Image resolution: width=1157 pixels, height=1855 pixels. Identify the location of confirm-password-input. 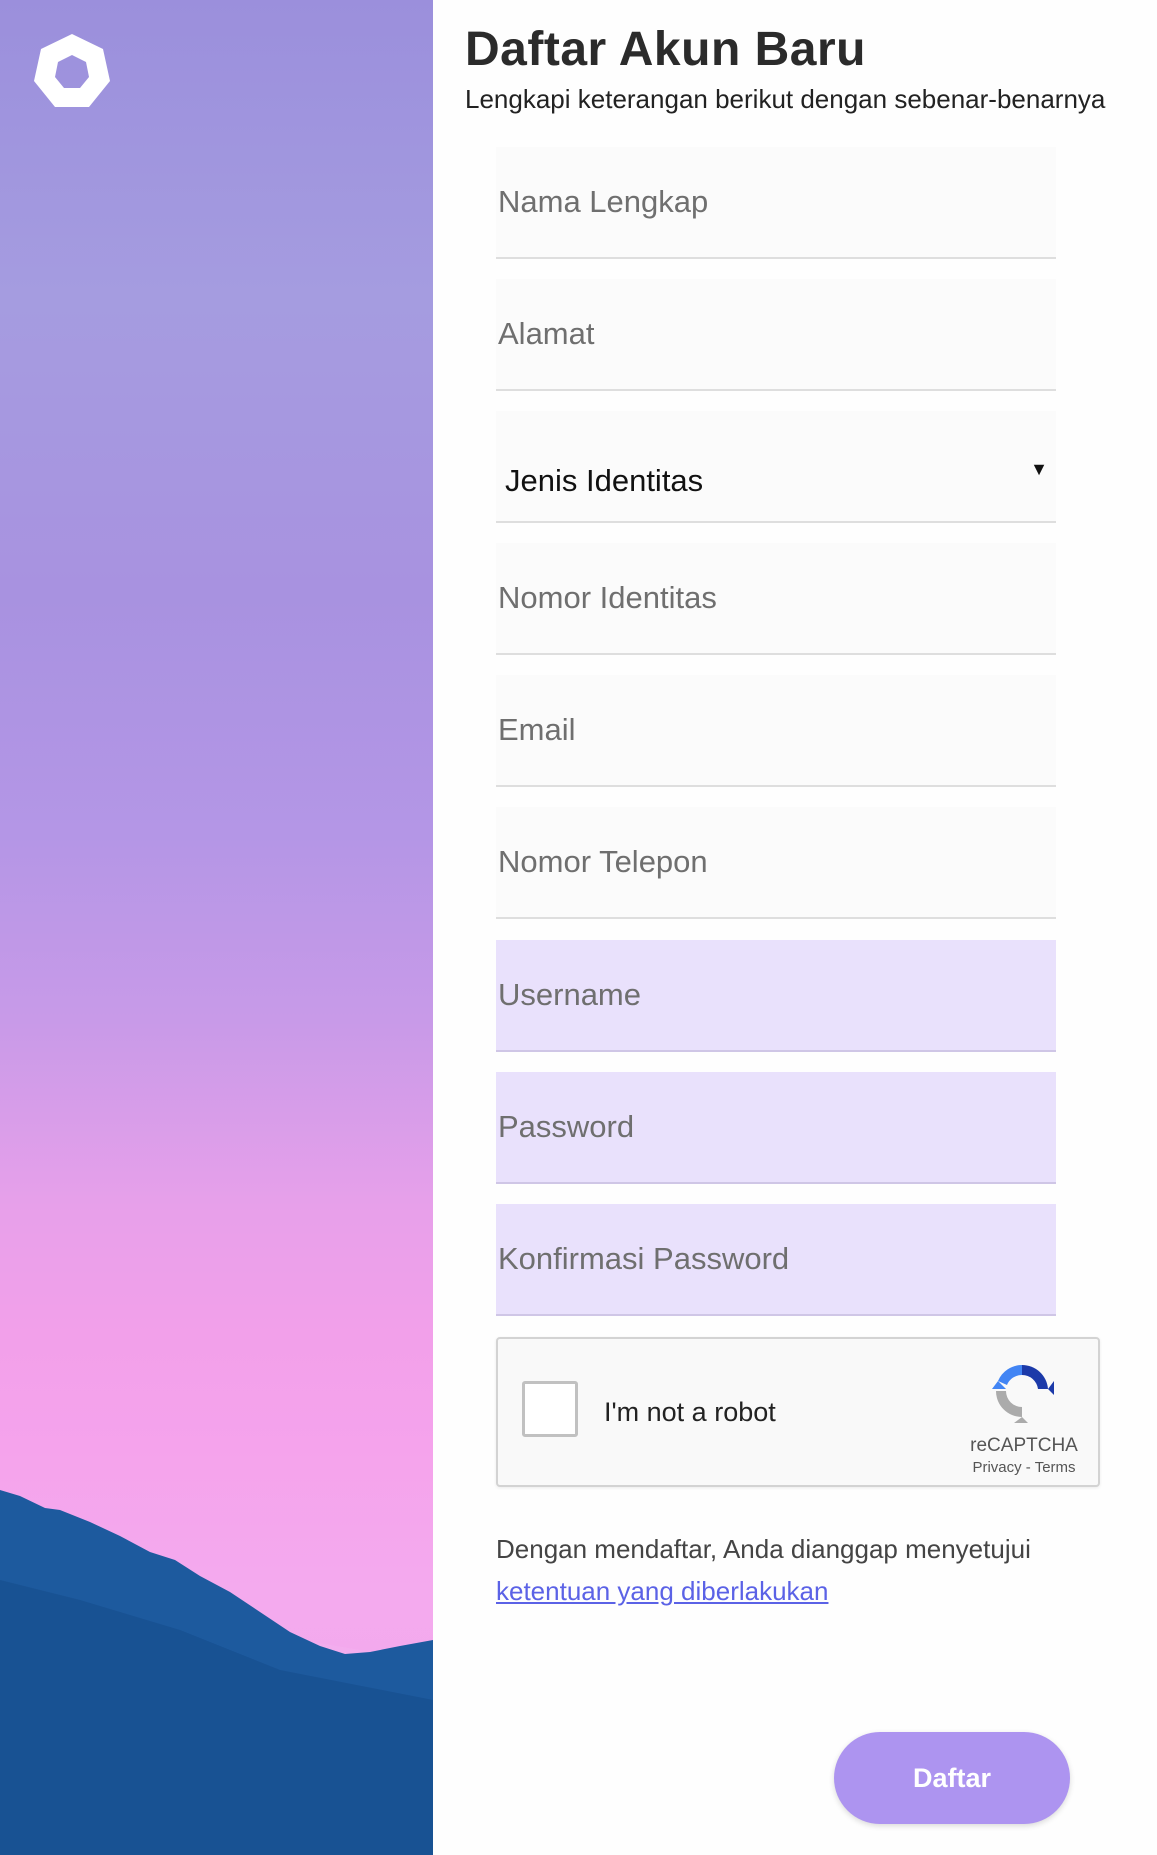
(776, 1259).